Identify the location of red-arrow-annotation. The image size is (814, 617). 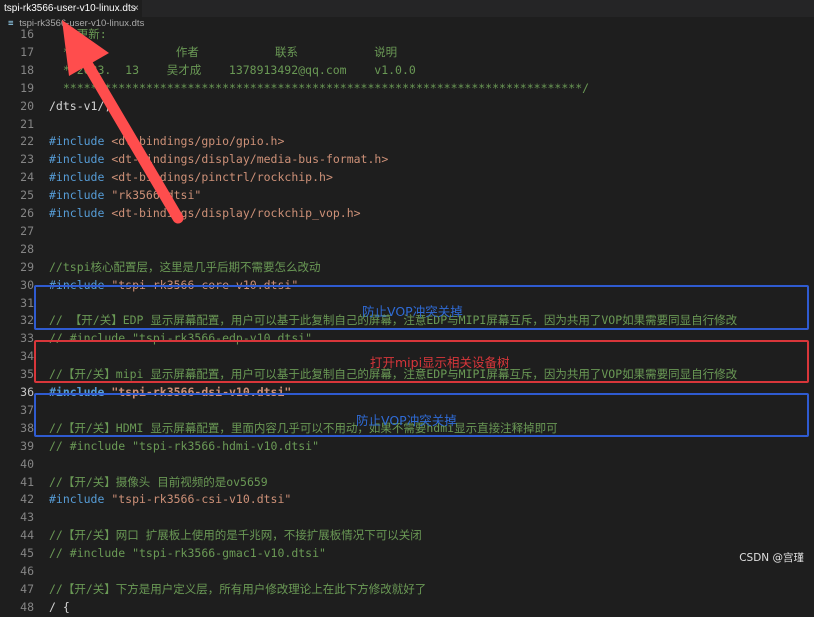
(123, 122).